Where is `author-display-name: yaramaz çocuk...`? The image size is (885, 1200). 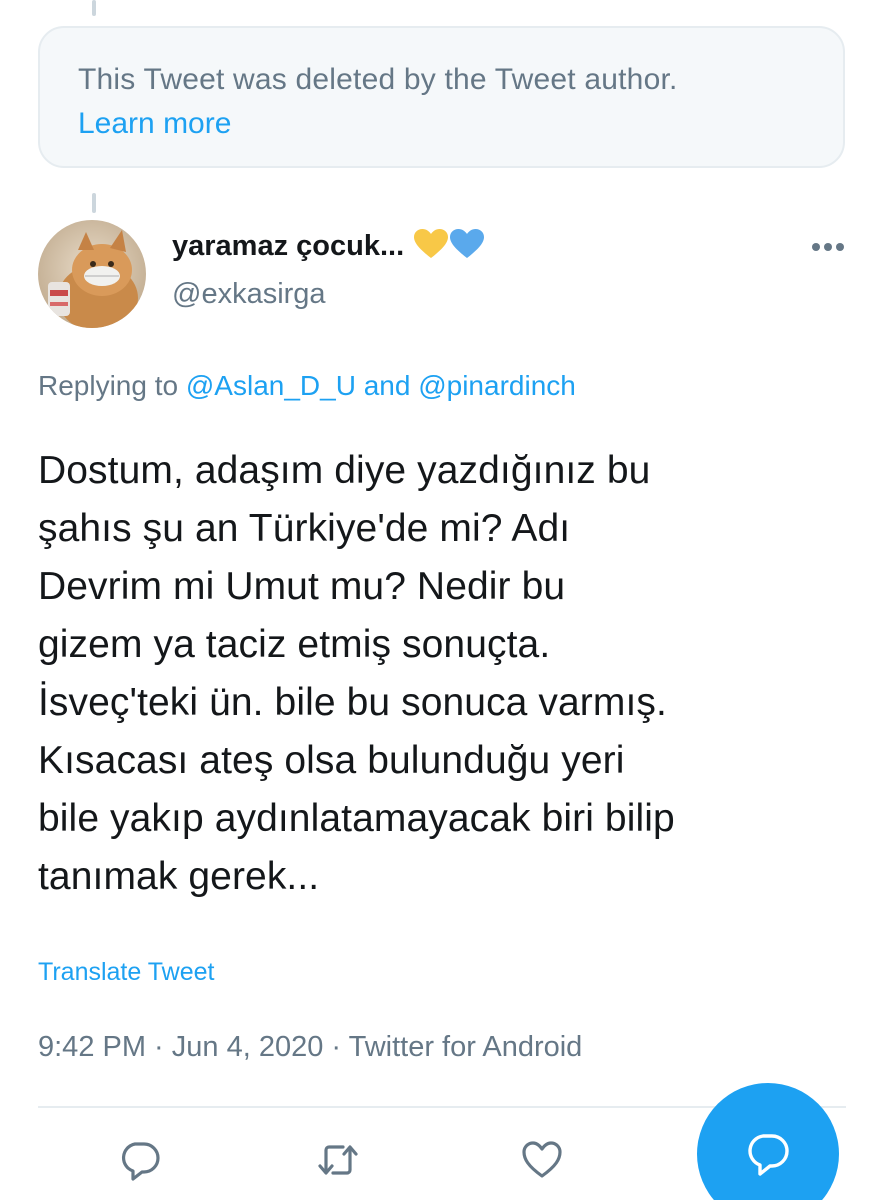
author-display-name: yaramaz çocuk... is located at coordinates (288, 246).